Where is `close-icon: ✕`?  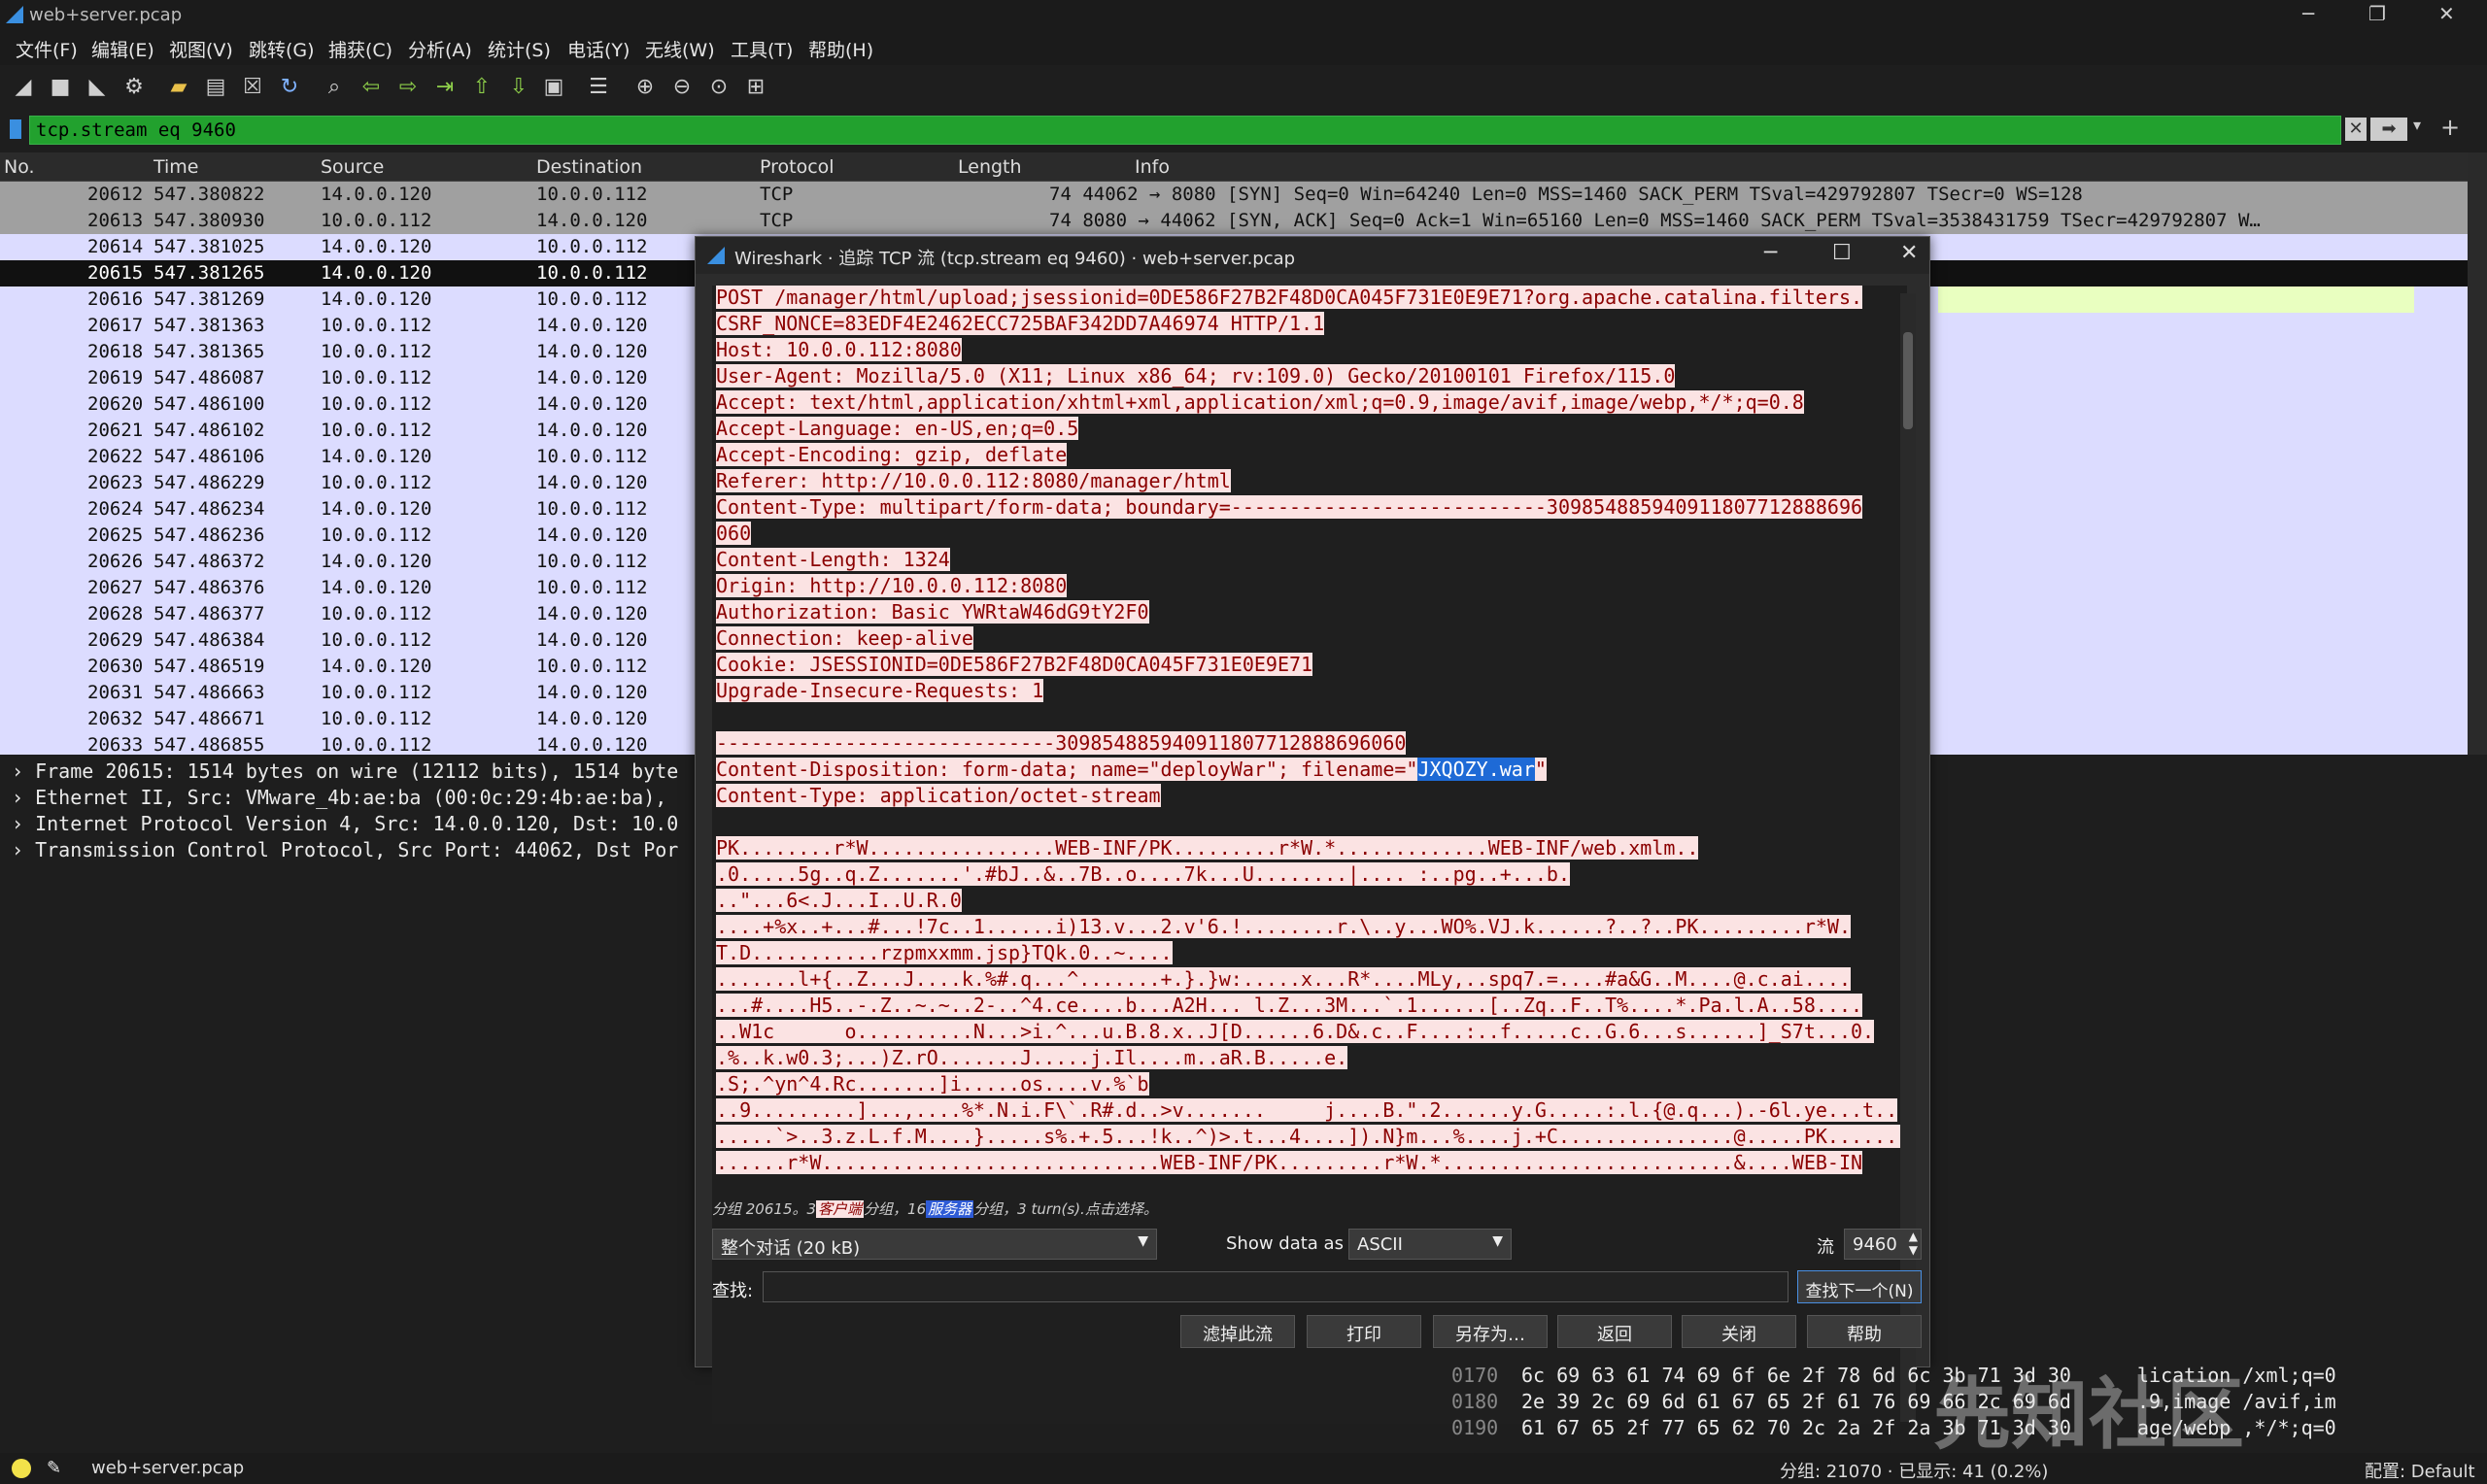
close-icon: ✕ is located at coordinates (2446, 13).